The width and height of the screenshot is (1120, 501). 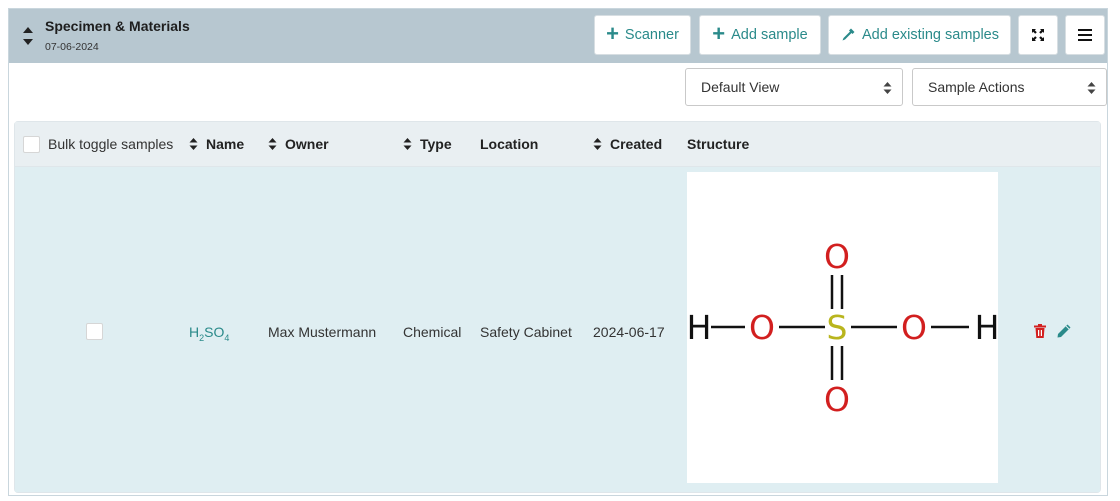 What do you see at coordinates (28, 36) in the screenshot?
I see `collapse-toggle-icon` at bounding box center [28, 36].